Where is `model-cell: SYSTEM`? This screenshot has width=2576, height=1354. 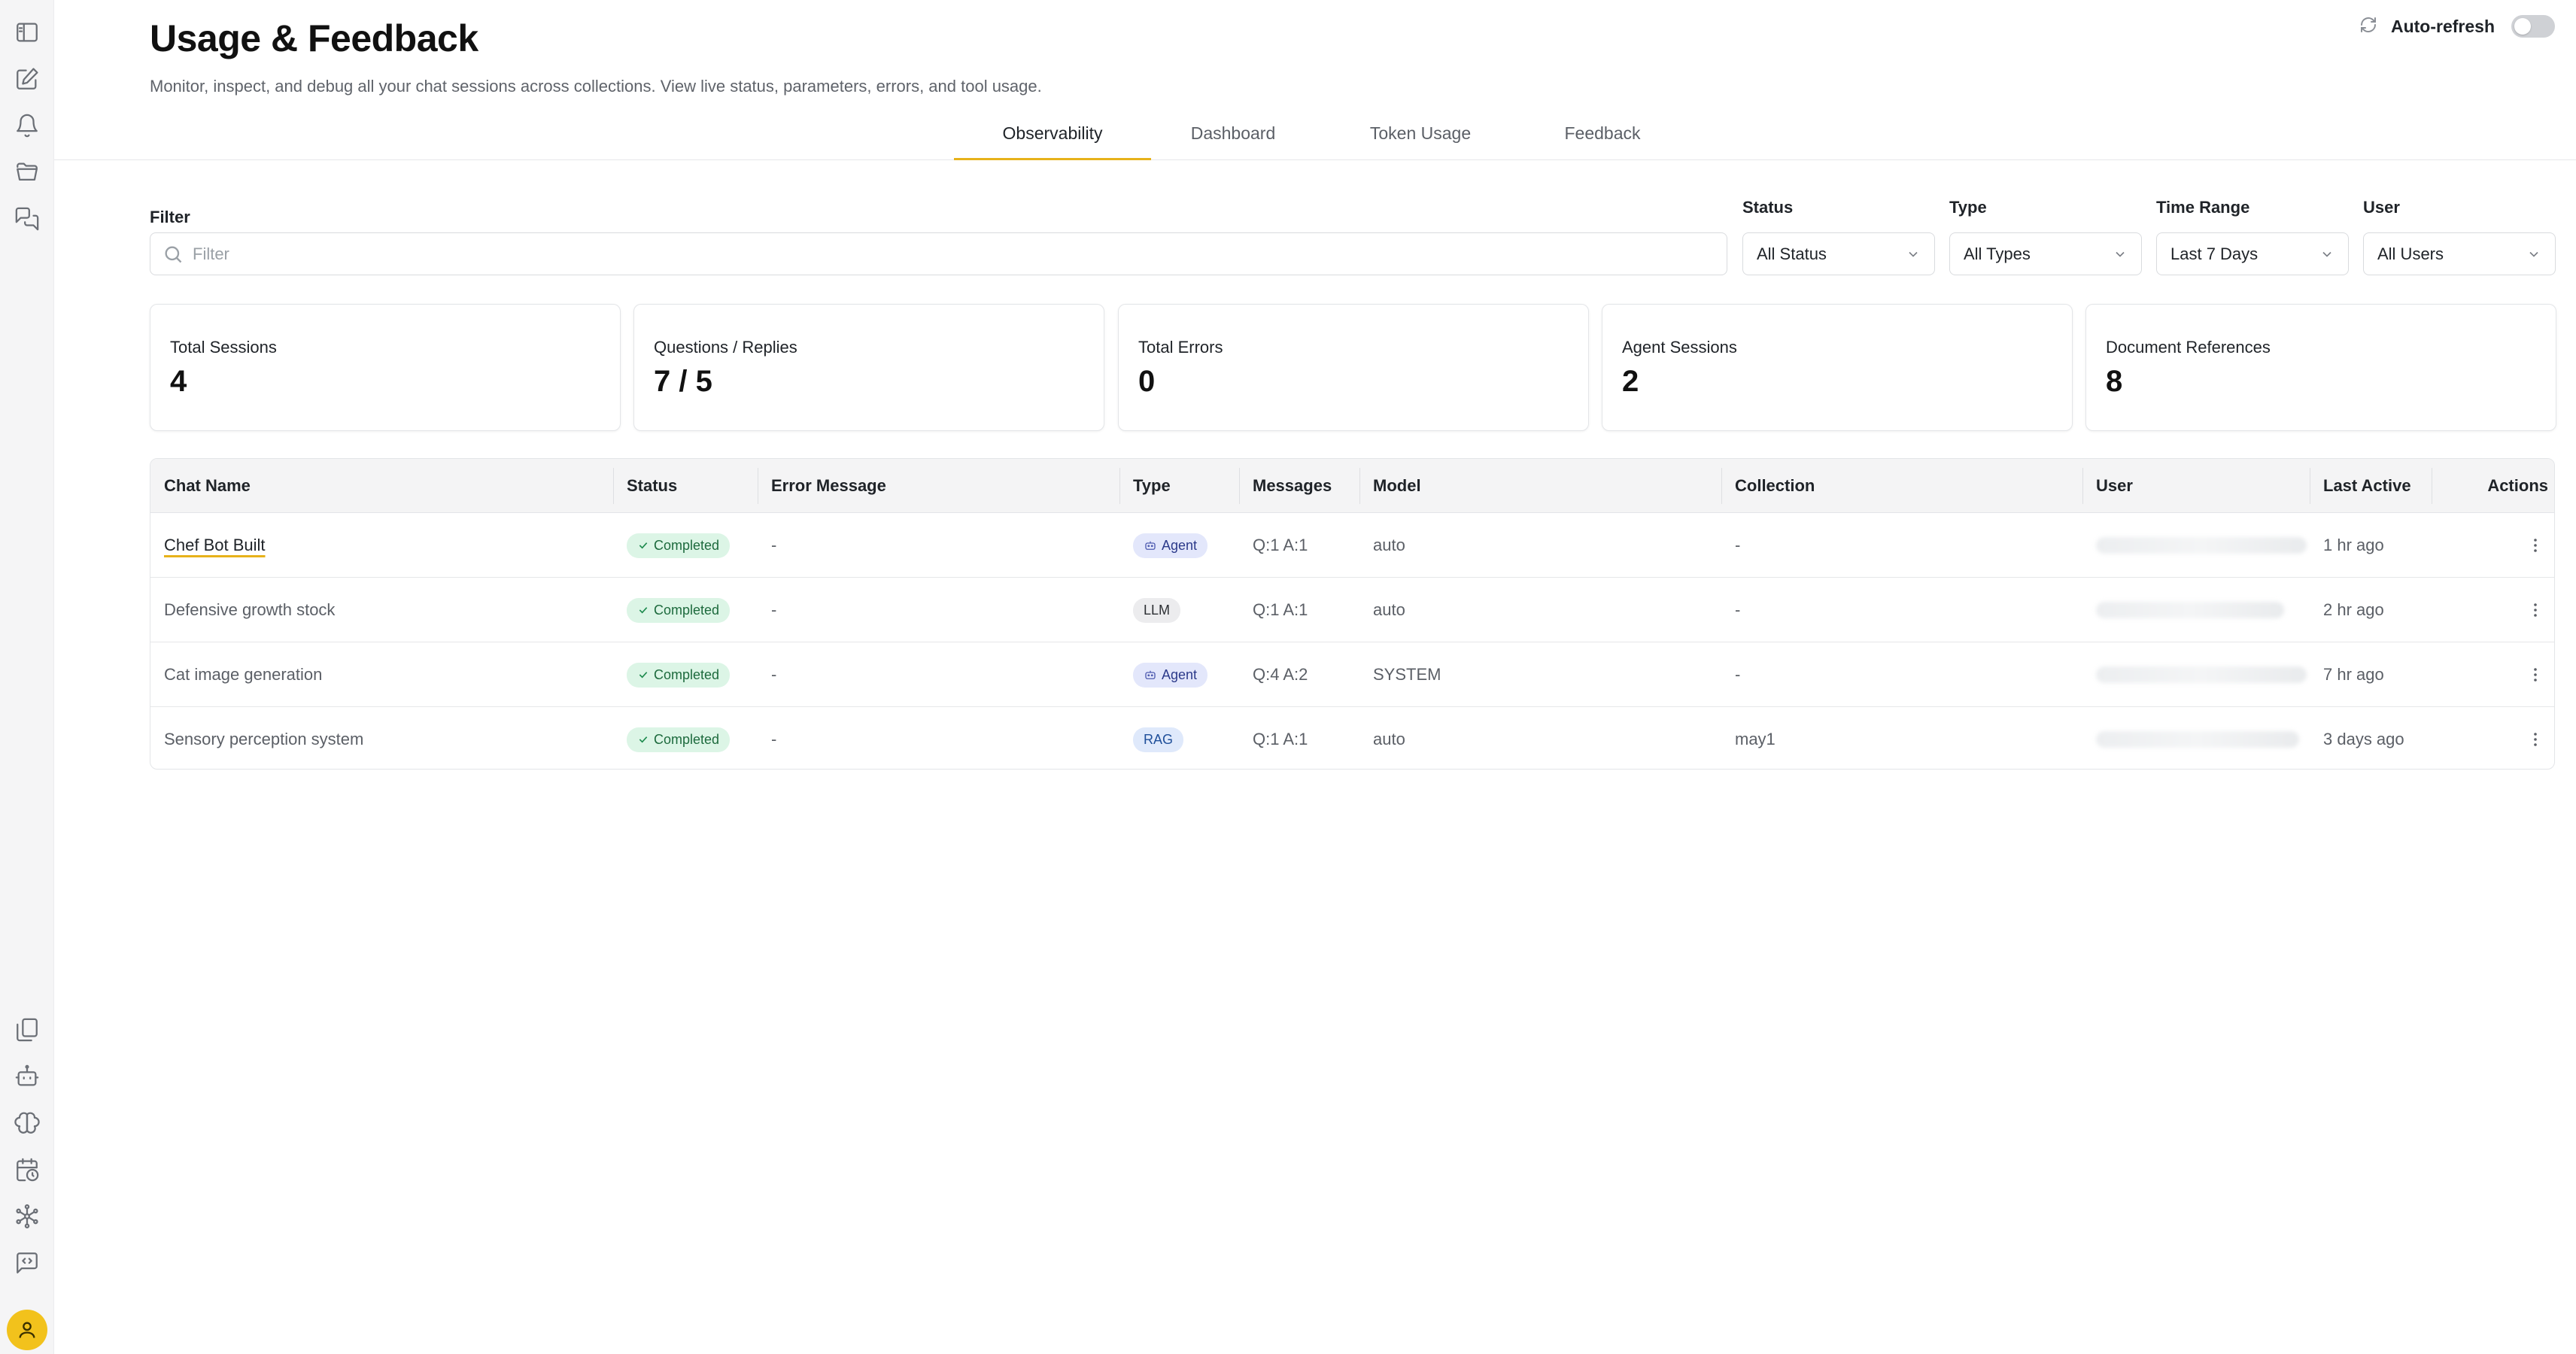
model-cell: SYSTEM is located at coordinates (1407, 674).